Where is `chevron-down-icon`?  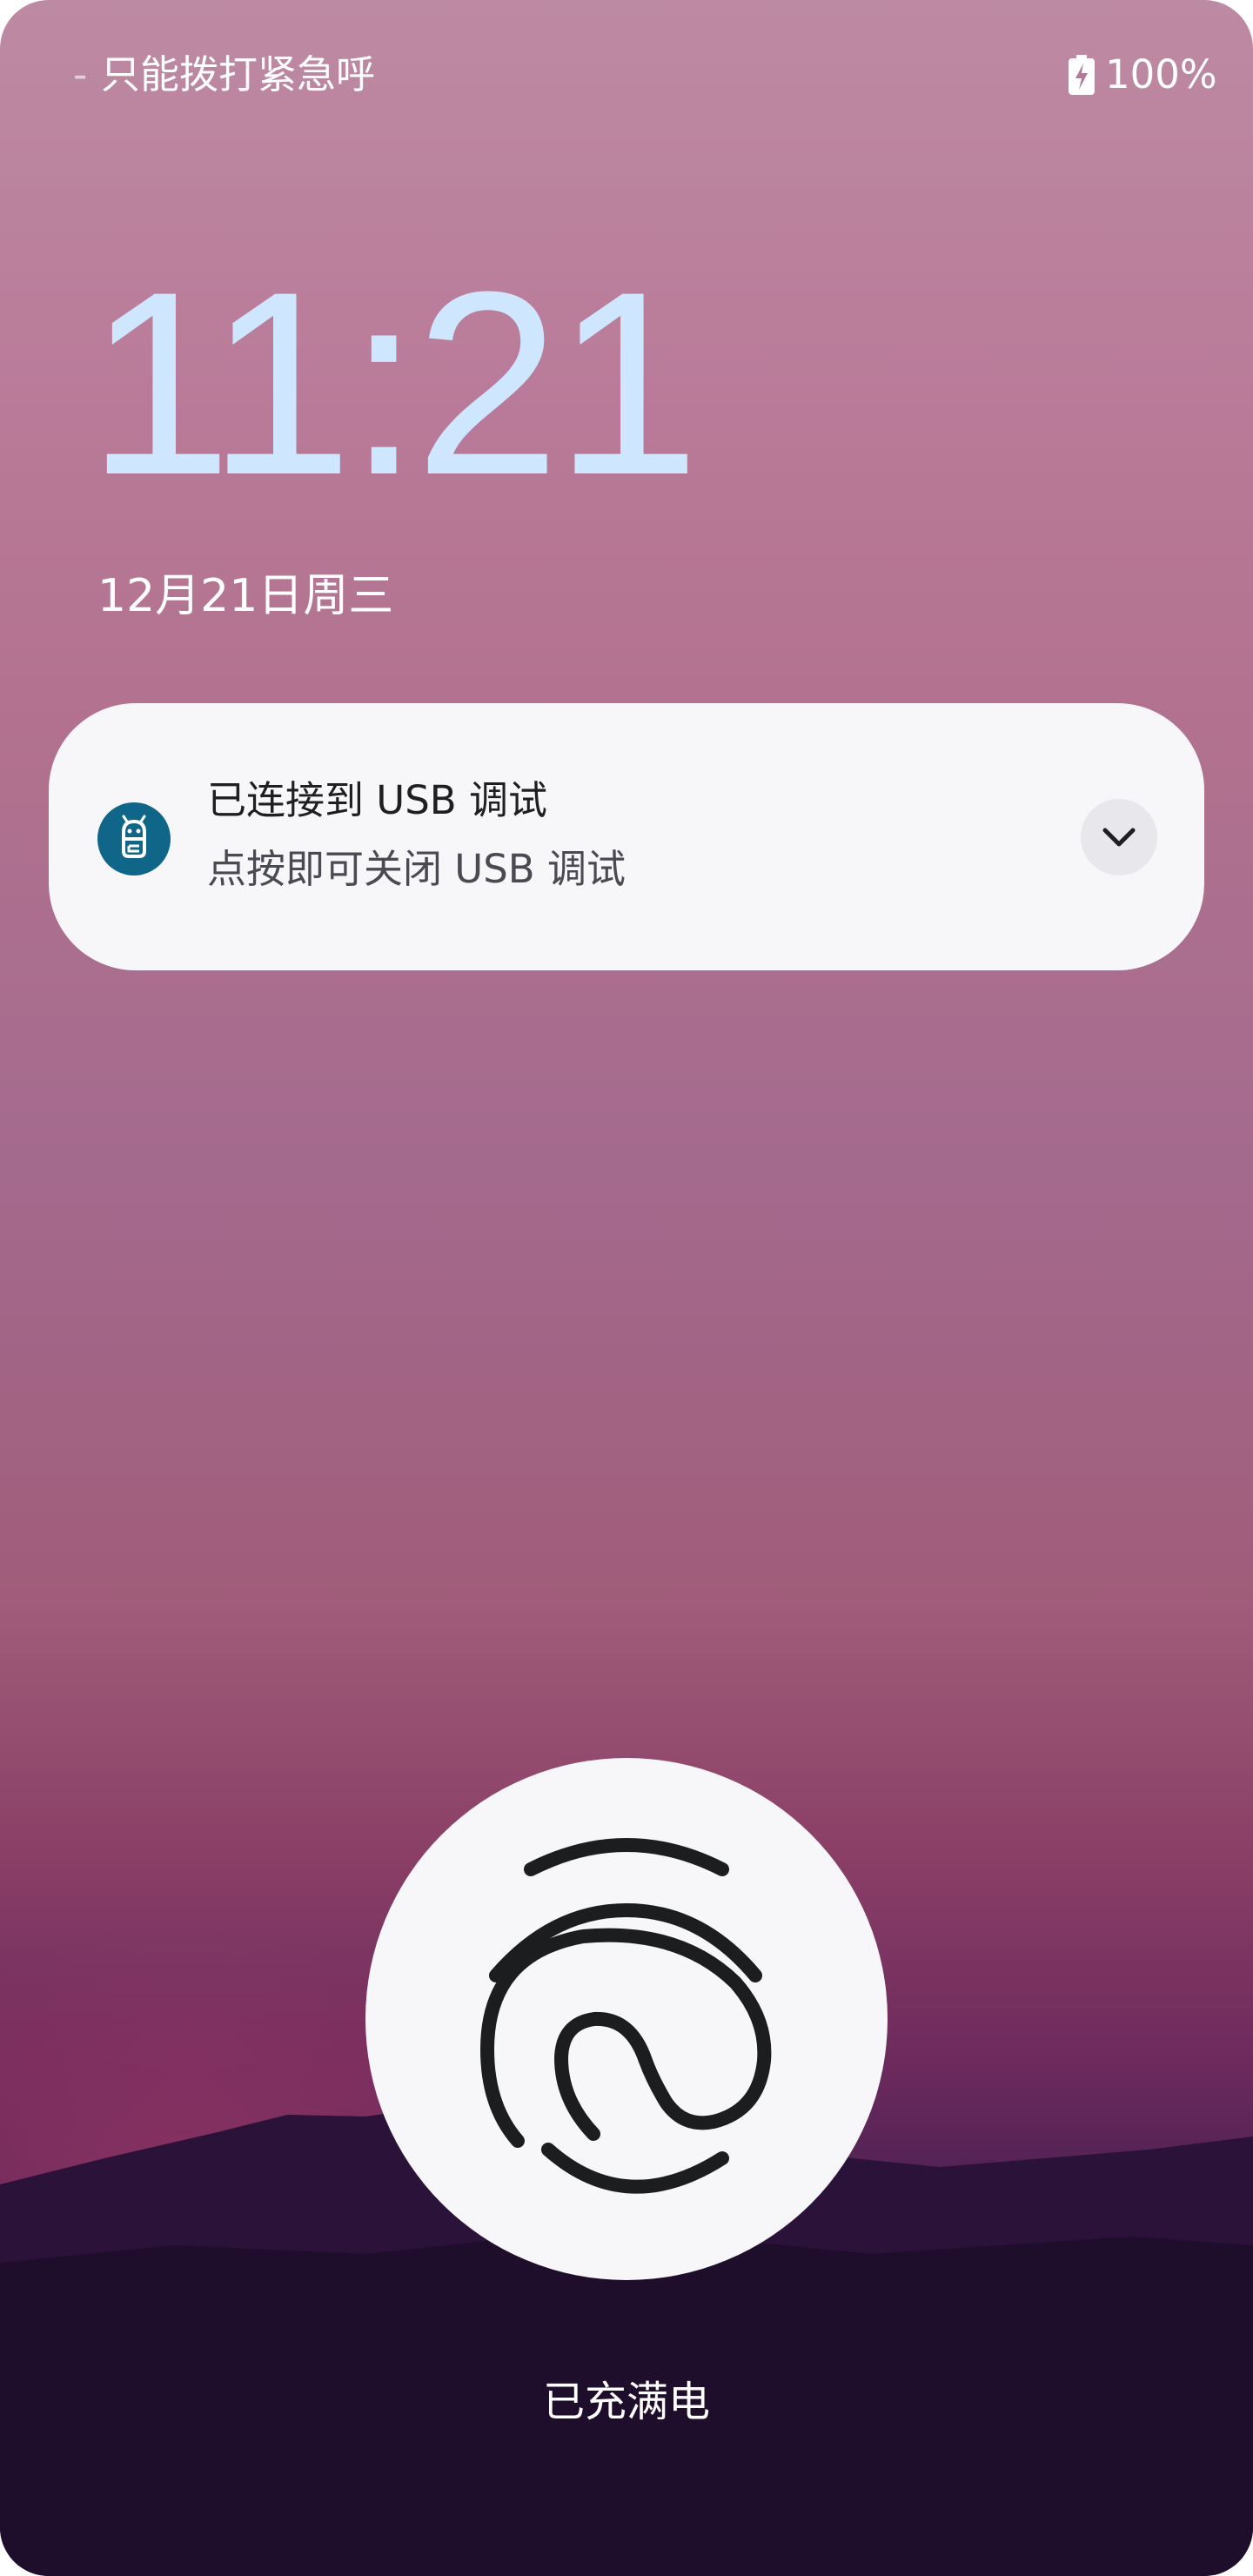
chevron-down-icon is located at coordinates (1119, 837).